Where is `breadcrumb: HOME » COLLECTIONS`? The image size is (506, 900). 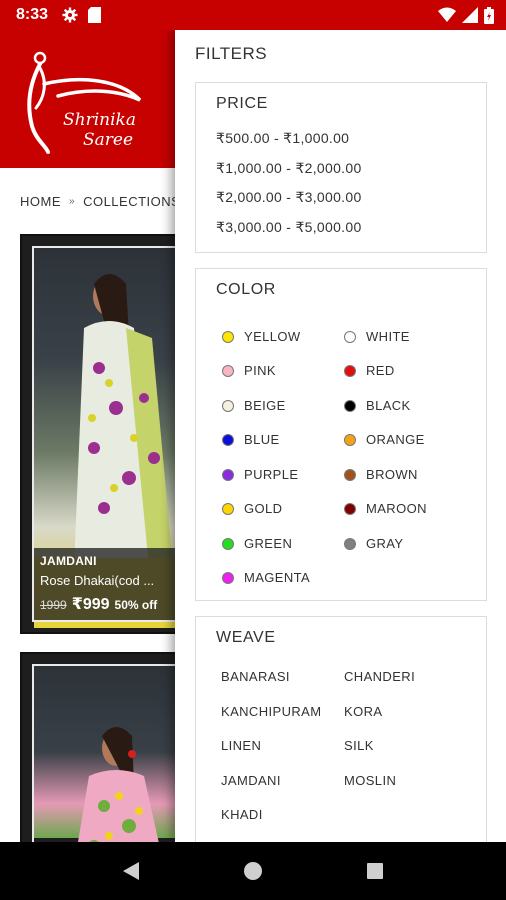 breadcrumb: HOME » COLLECTIONS is located at coordinates (100, 201).